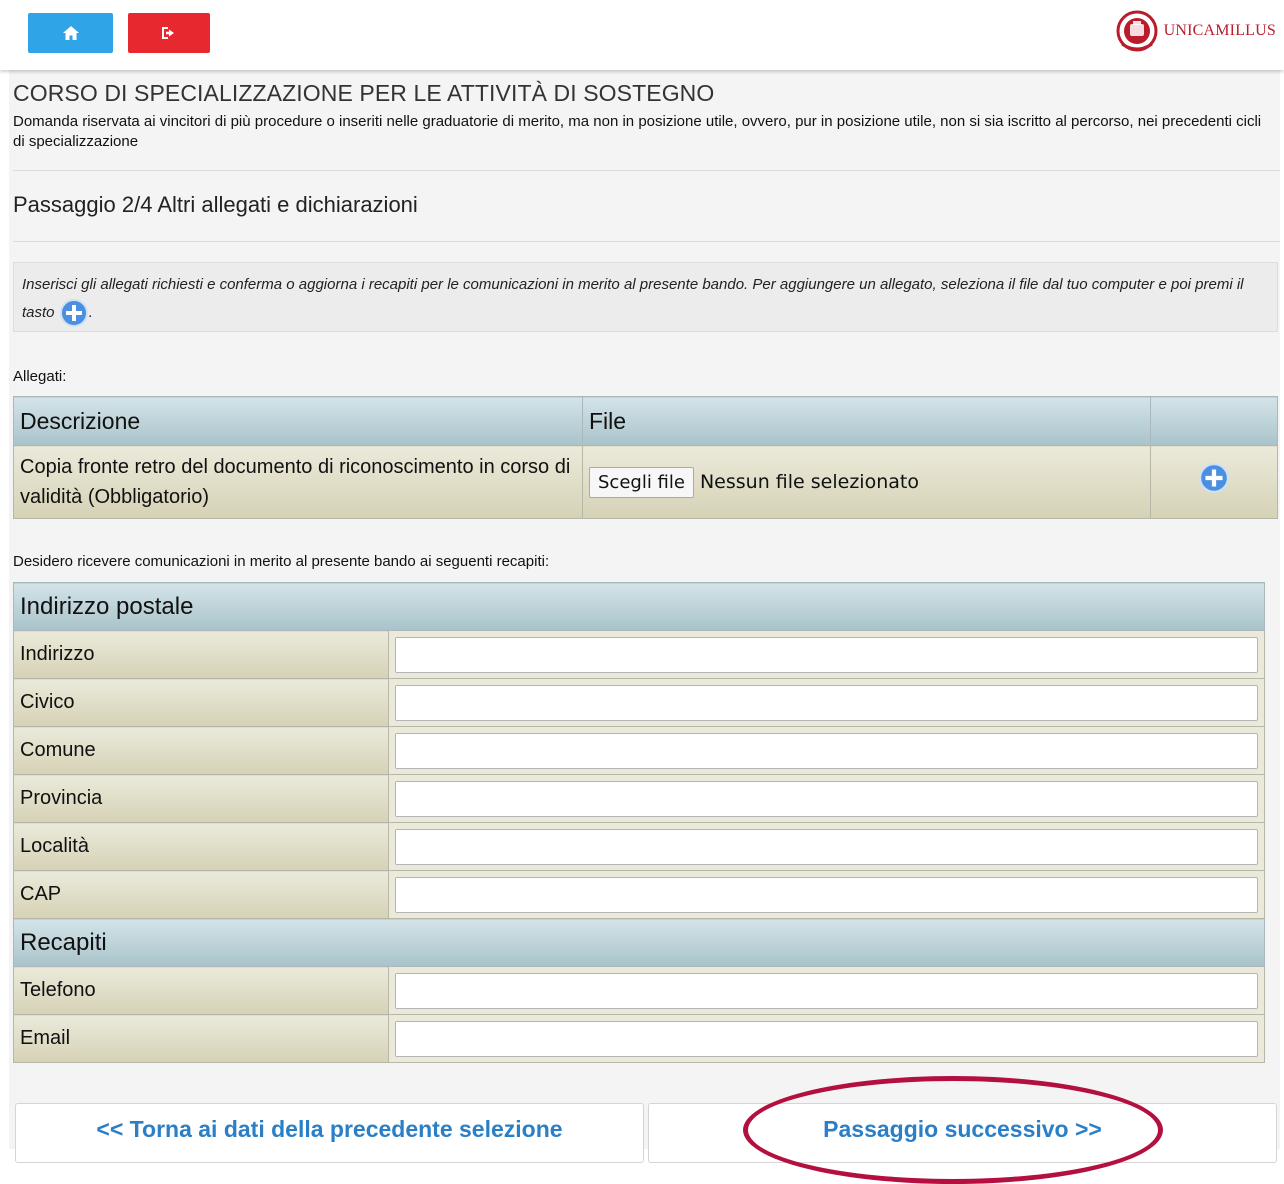 The image size is (1284, 1184). What do you see at coordinates (90, 312) in the screenshot?
I see `info-suffix: .` at bounding box center [90, 312].